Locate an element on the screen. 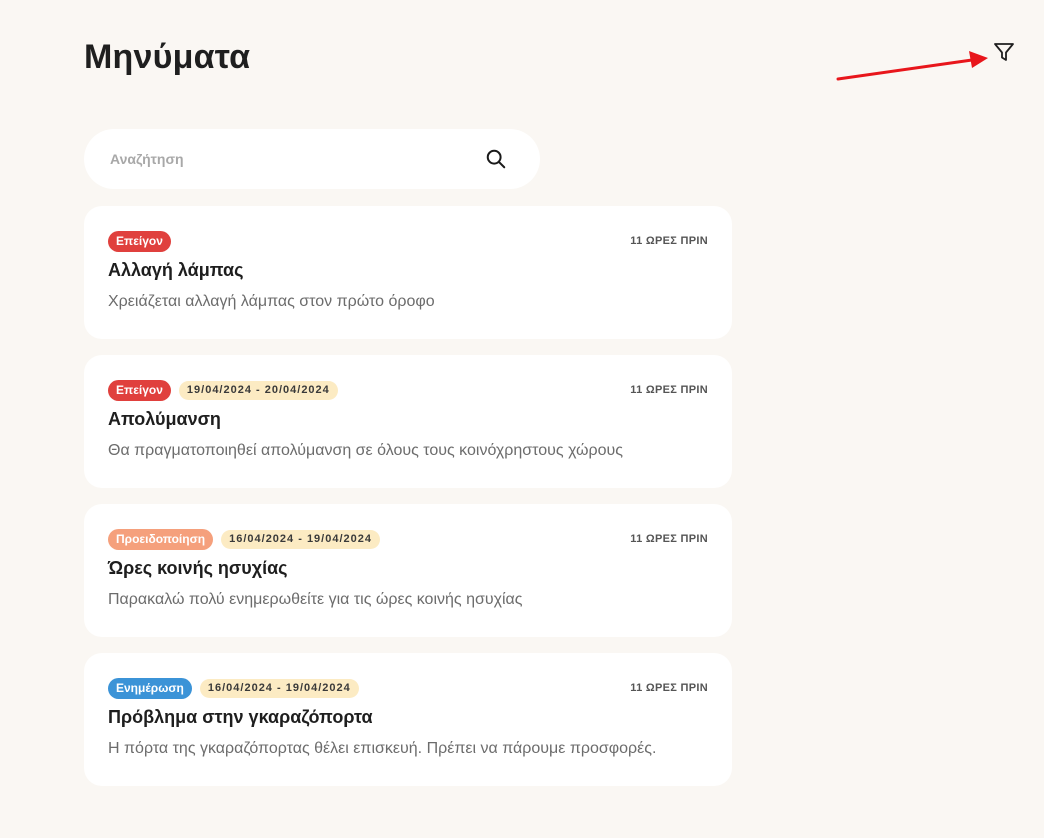  date-range-badge: 19/04/2024 - 20/04/2024 is located at coordinates (258, 390).